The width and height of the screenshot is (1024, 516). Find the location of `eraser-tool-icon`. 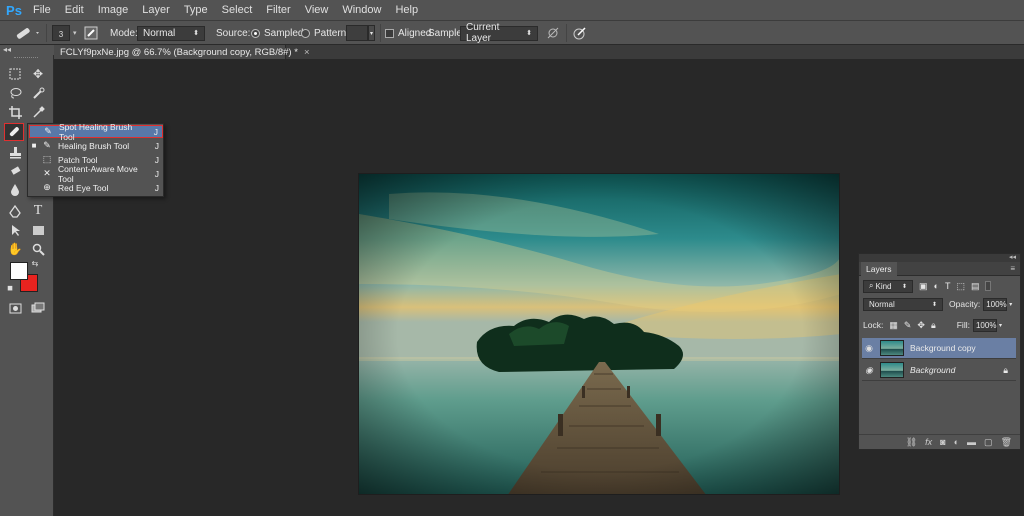

eraser-tool-icon is located at coordinates (15, 171).